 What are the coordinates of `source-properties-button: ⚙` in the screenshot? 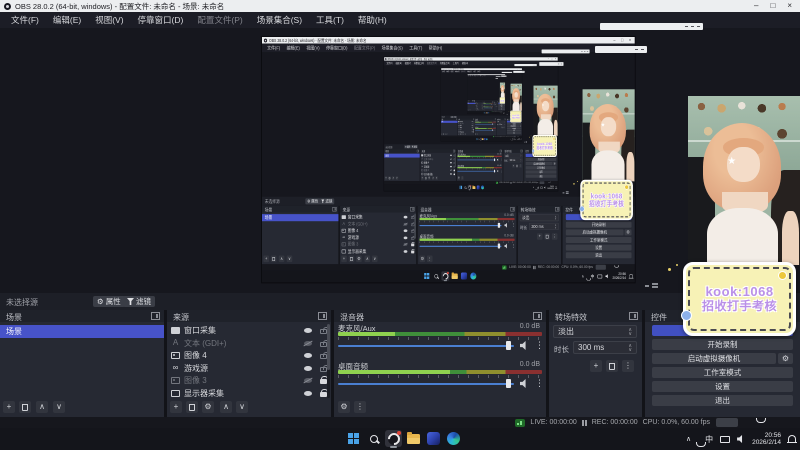 It's located at (208, 407).